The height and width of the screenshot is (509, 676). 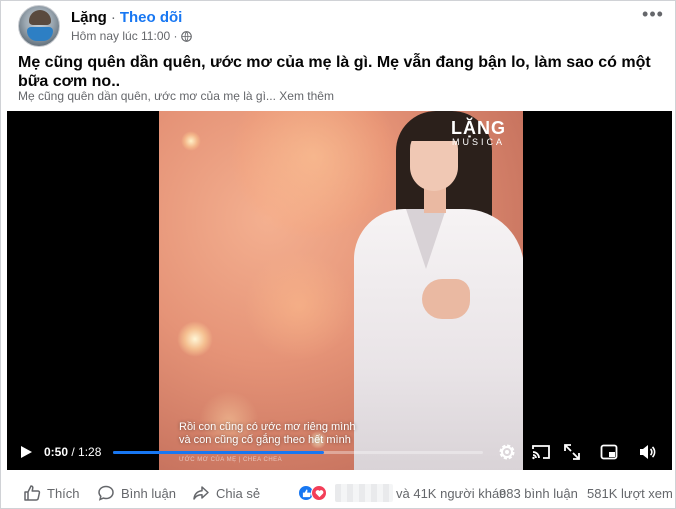 What do you see at coordinates (151, 17) in the screenshot?
I see `follow-link: Theo dõi` at bounding box center [151, 17].